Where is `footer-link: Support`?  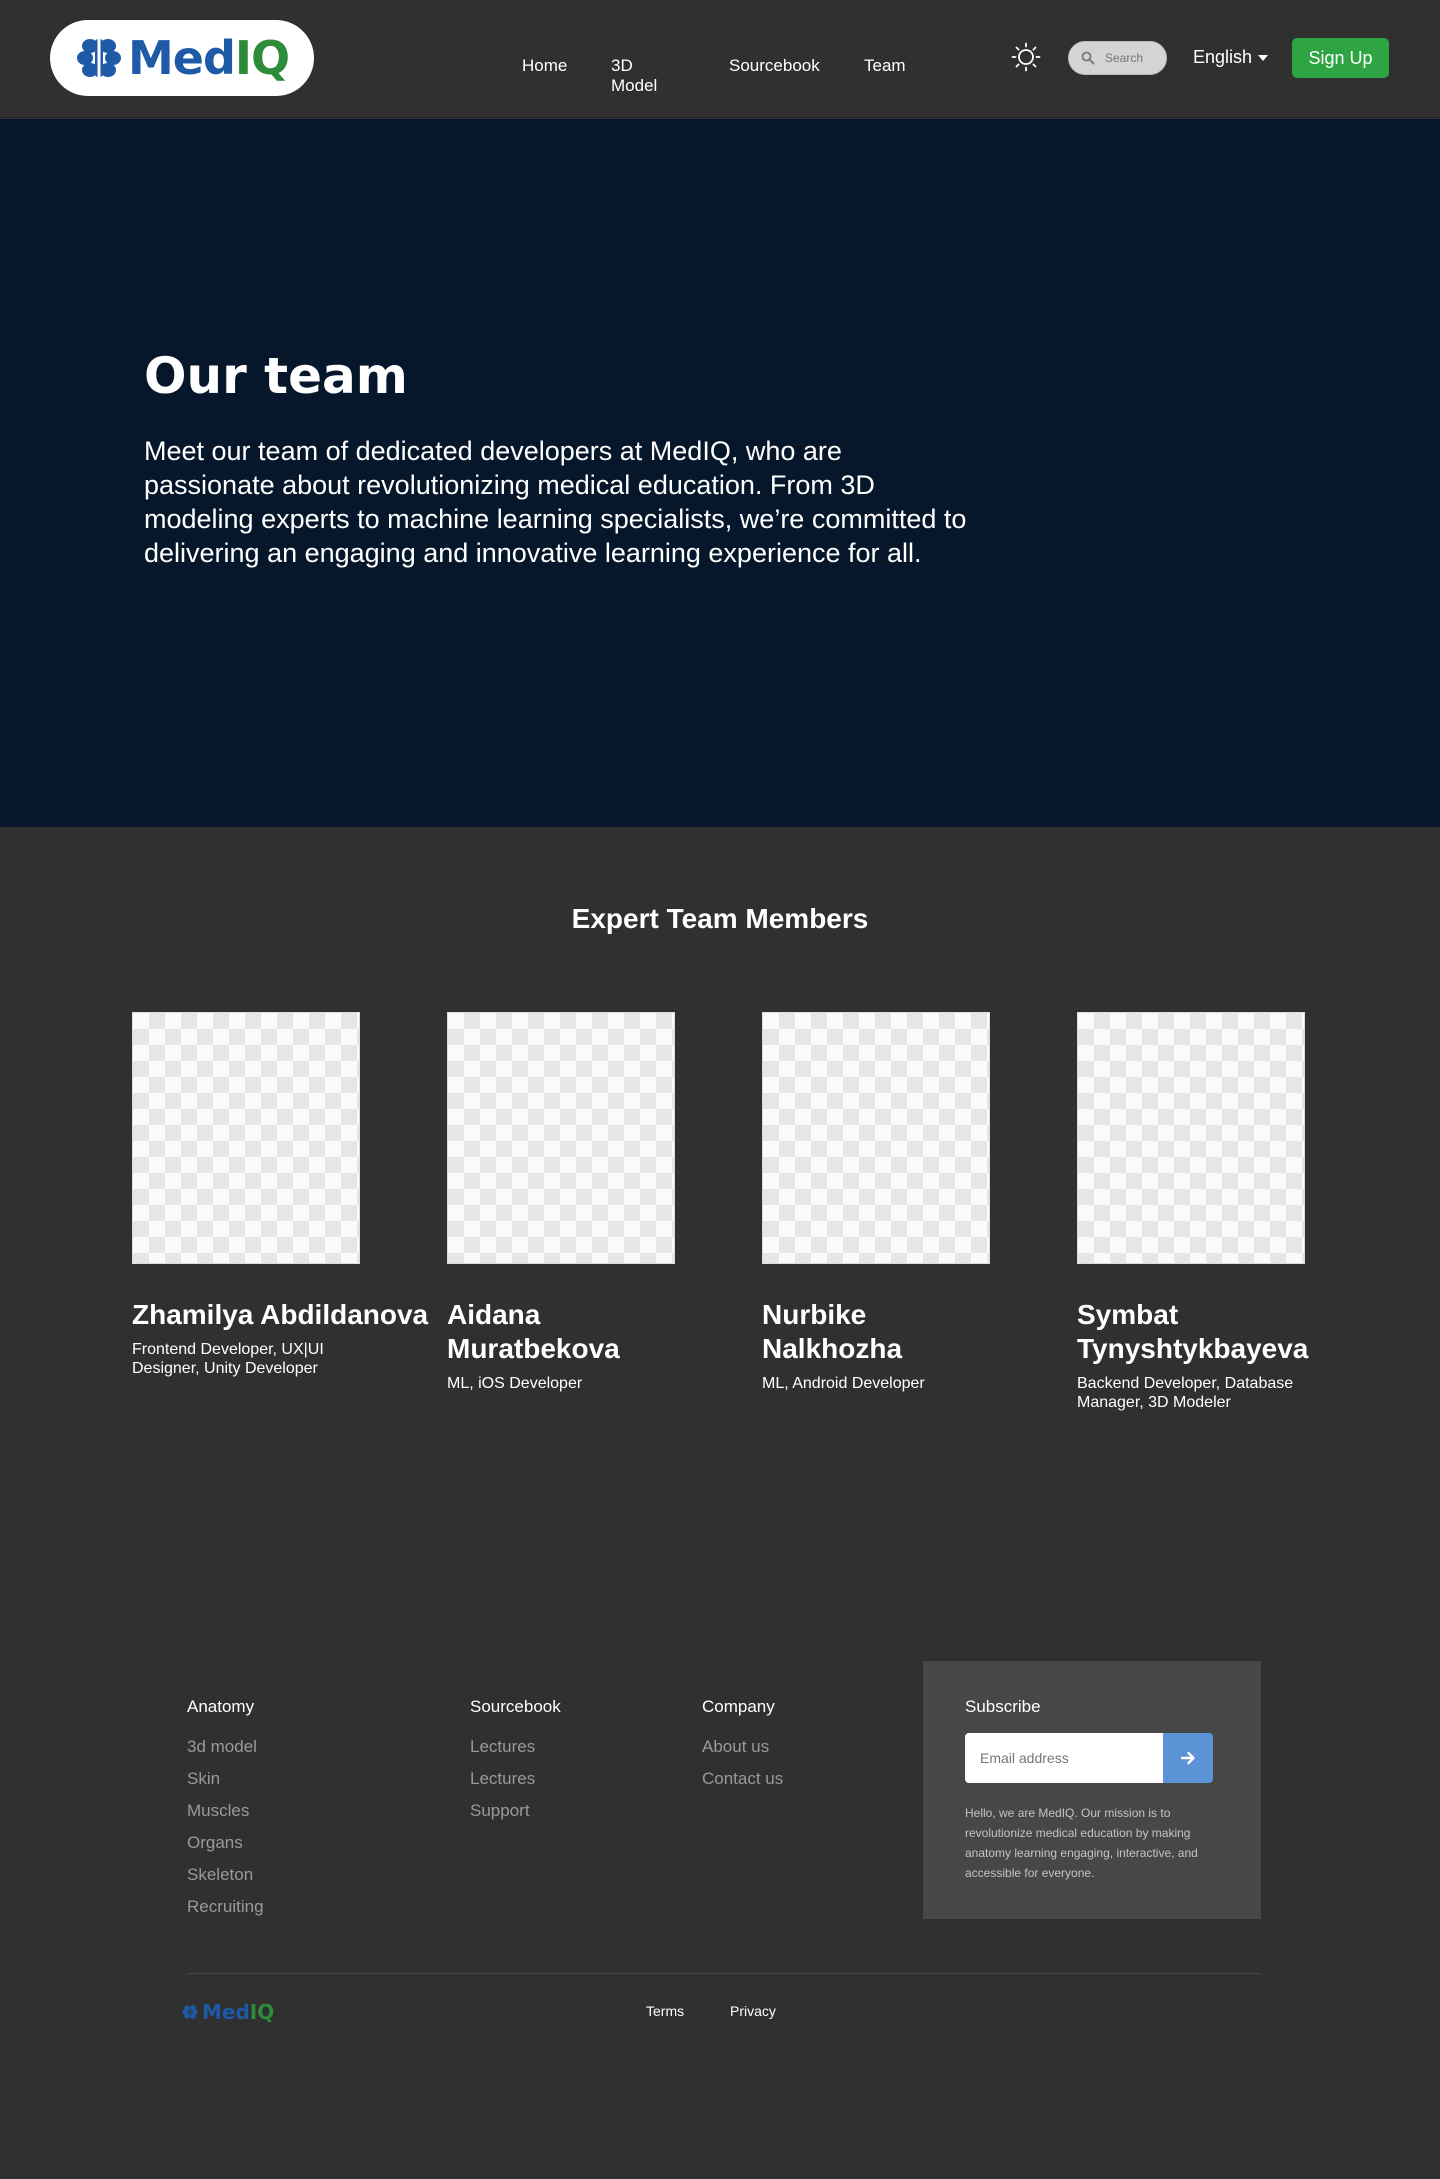 footer-link: Support is located at coordinates (515, 1811).